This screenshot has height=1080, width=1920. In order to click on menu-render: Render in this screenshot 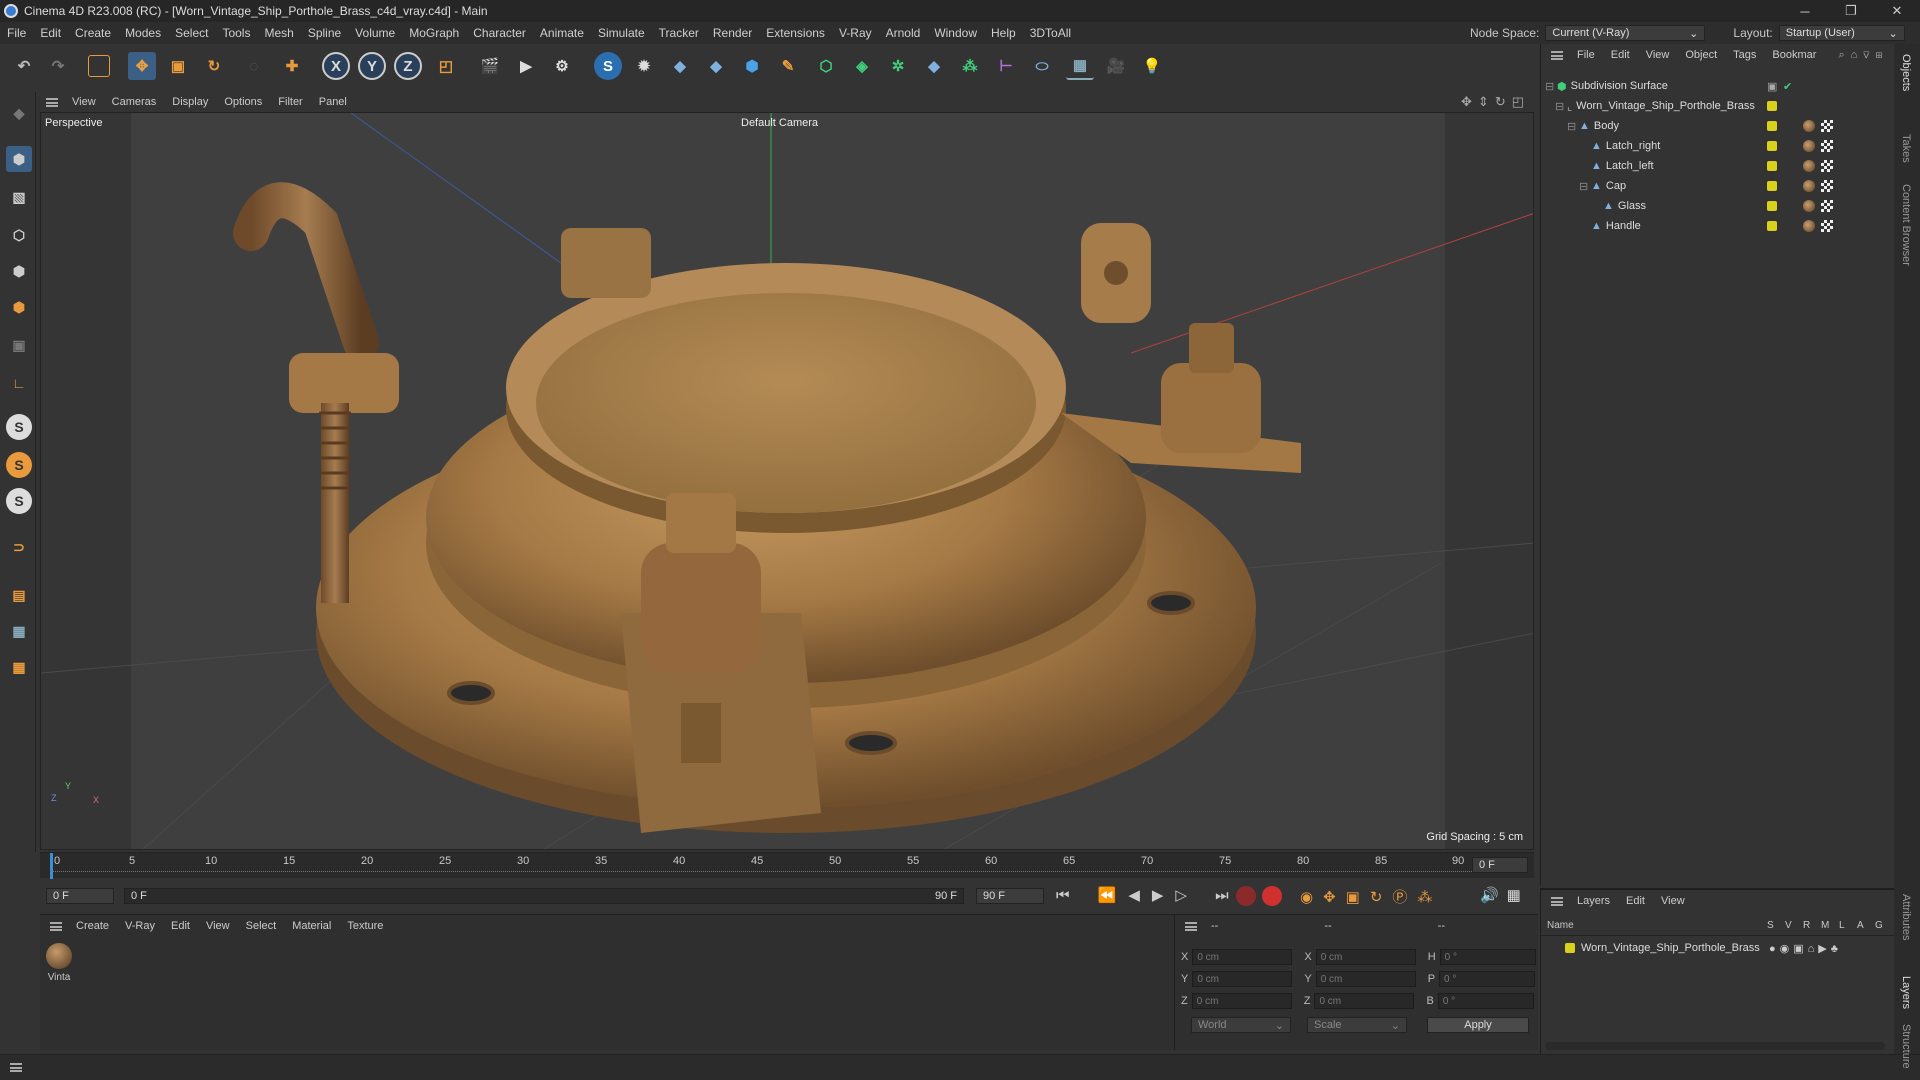, I will do `click(732, 33)`.